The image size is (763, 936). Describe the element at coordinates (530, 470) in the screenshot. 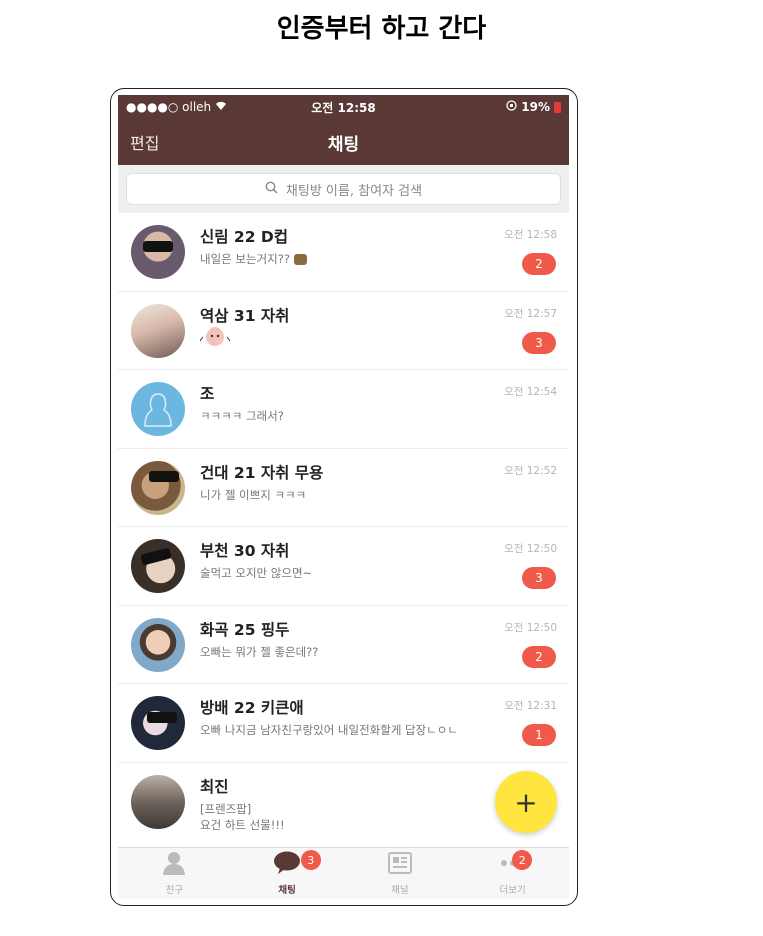

I see `chat-time: 오전 12:52` at that location.